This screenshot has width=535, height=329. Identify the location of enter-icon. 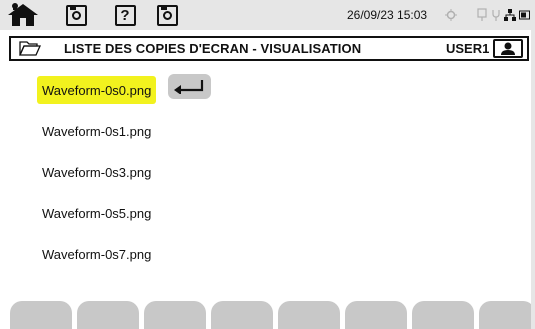
(188, 86).